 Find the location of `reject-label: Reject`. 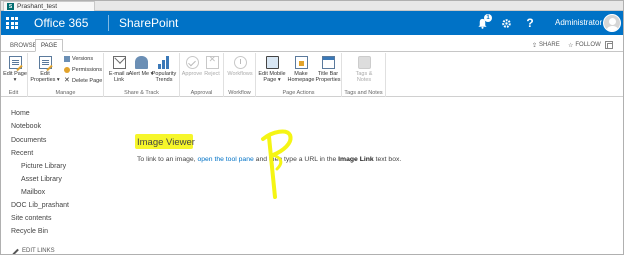

reject-label: Reject is located at coordinates (212, 74).